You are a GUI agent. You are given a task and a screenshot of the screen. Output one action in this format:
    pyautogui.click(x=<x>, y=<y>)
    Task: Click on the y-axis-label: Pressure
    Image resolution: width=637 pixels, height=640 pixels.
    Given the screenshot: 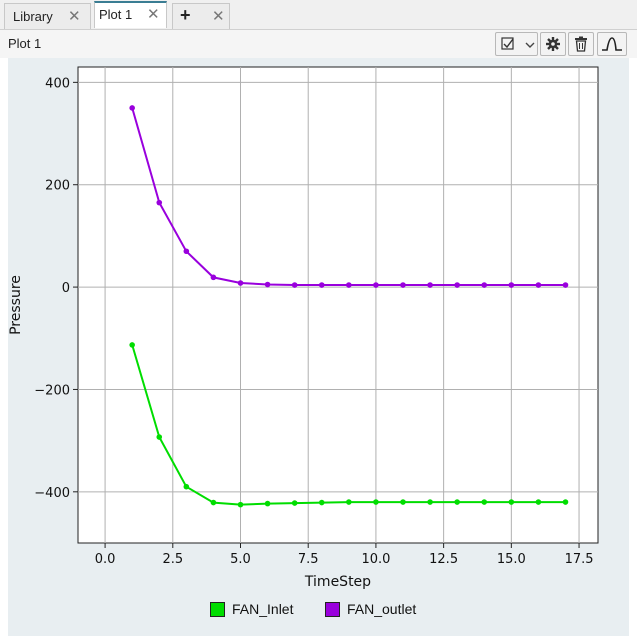 What is the action you would take?
    pyautogui.click(x=16, y=305)
    